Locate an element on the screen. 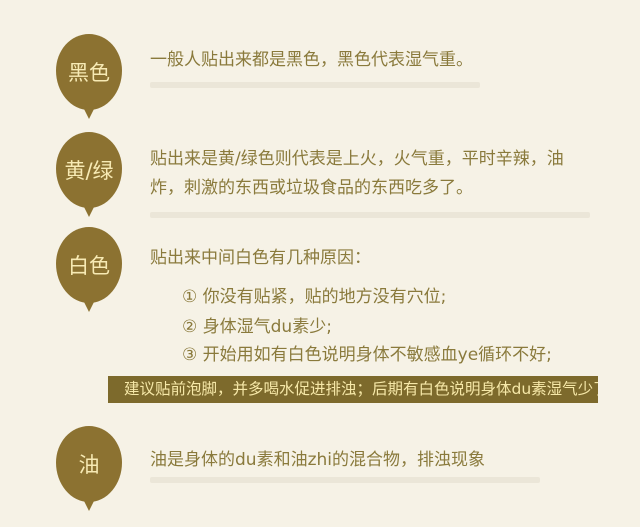  label-black: 黑色 is located at coordinates (89, 73).